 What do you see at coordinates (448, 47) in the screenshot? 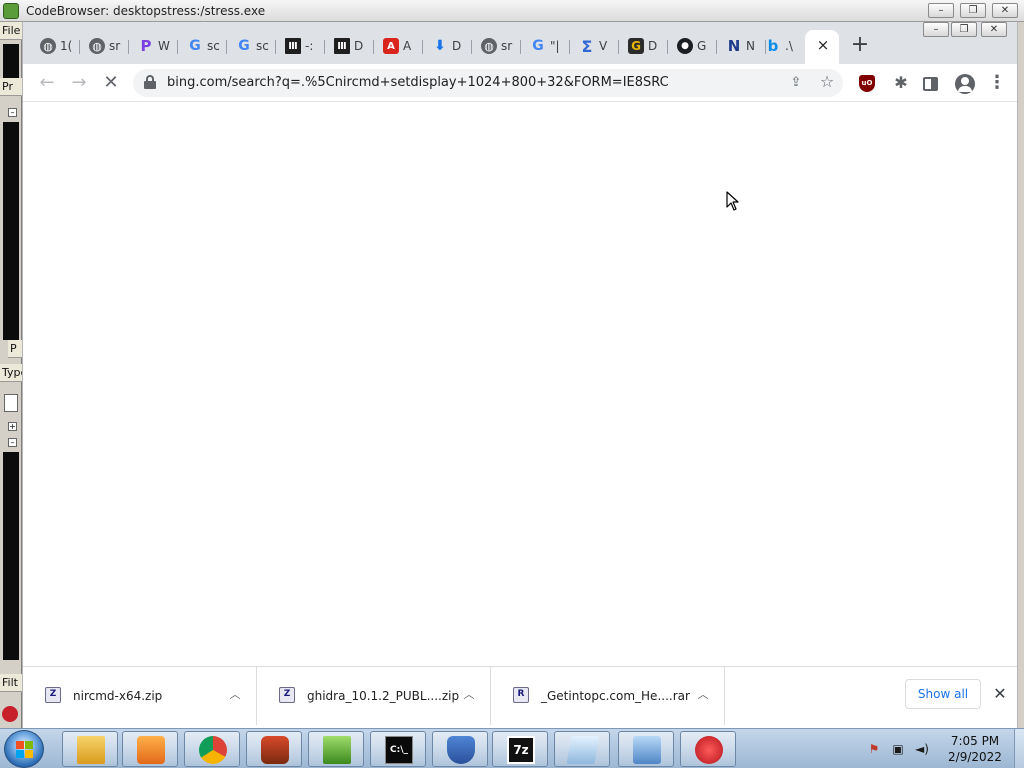
I see `tab: ⬇ D` at bounding box center [448, 47].